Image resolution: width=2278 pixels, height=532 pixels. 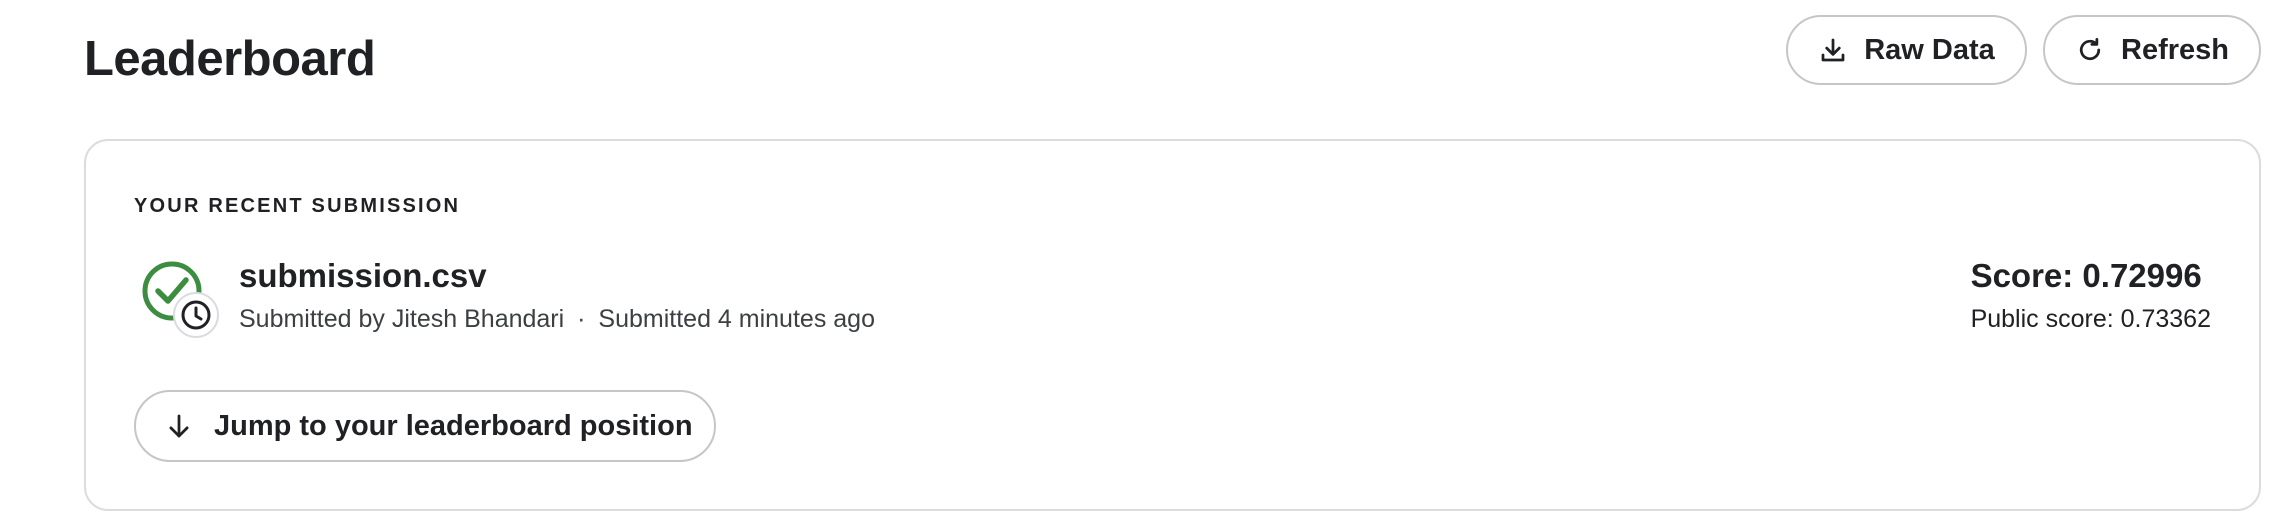 I want to click on jump-to-position-button: Jump to your leaderboard position, so click(x=425, y=426).